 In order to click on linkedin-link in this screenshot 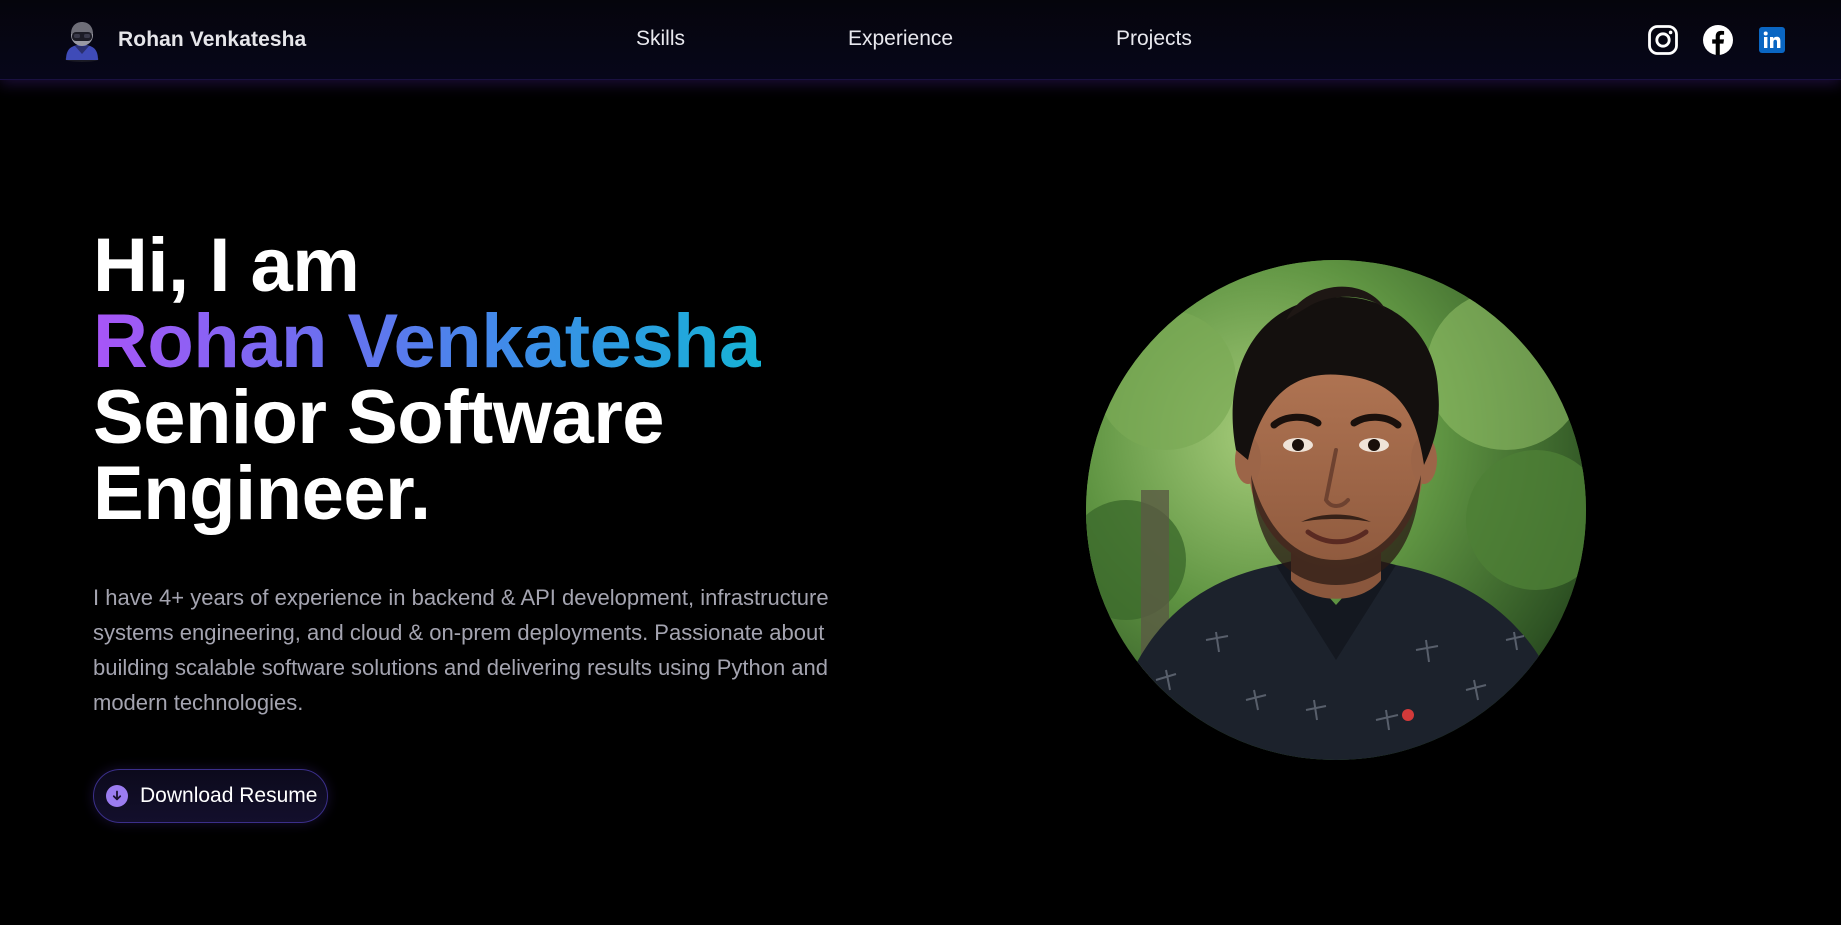, I will do `click(1772, 40)`.